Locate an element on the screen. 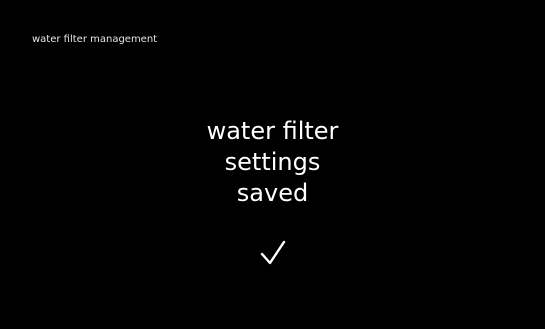 Image resolution: width=545 pixels, height=329 pixels. check-icon is located at coordinates (273, 252).